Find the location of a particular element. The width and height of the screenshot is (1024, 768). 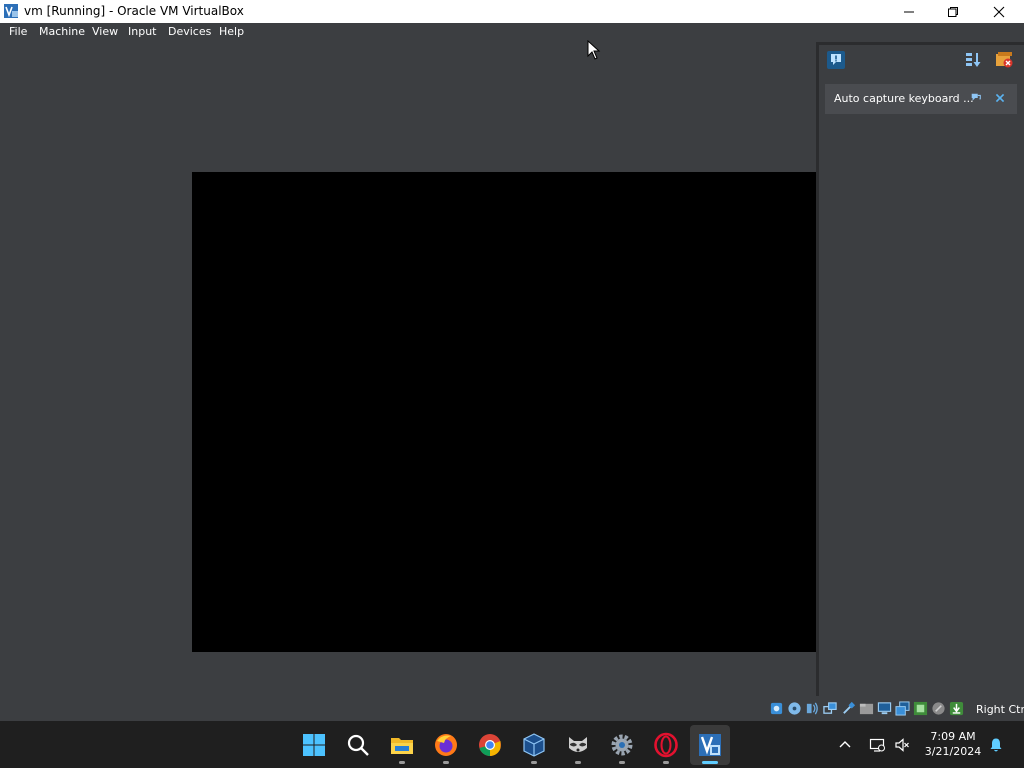

device-status-icons is located at coordinates (866, 708).